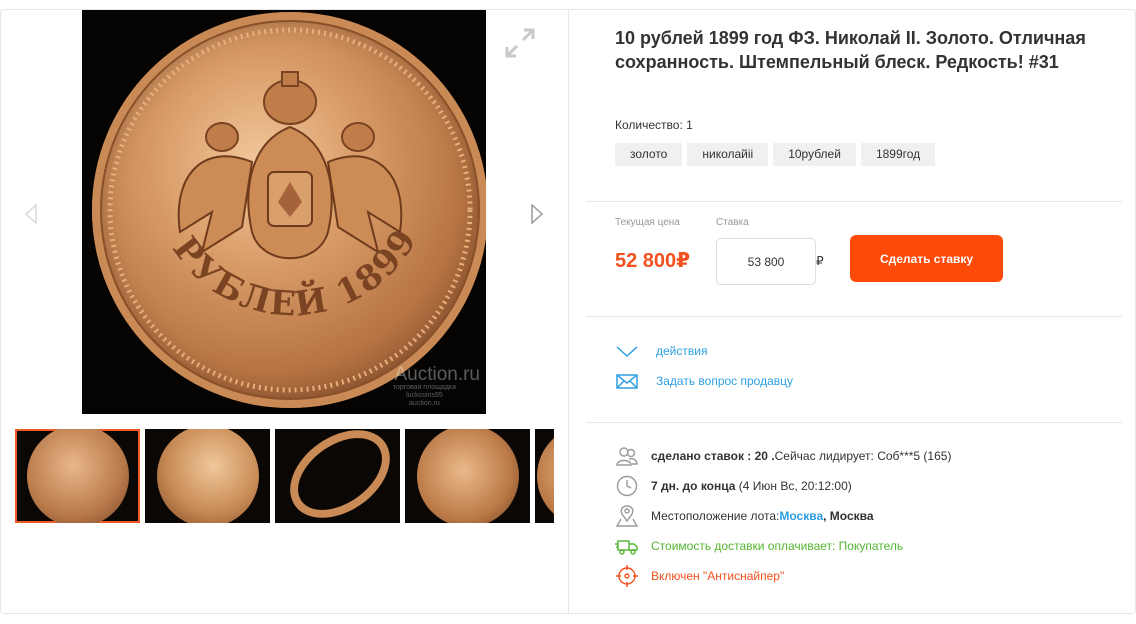 Image resolution: width=1136 pixels, height=624 pixels. What do you see at coordinates (627, 546) in the screenshot?
I see `truck-icon` at bounding box center [627, 546].